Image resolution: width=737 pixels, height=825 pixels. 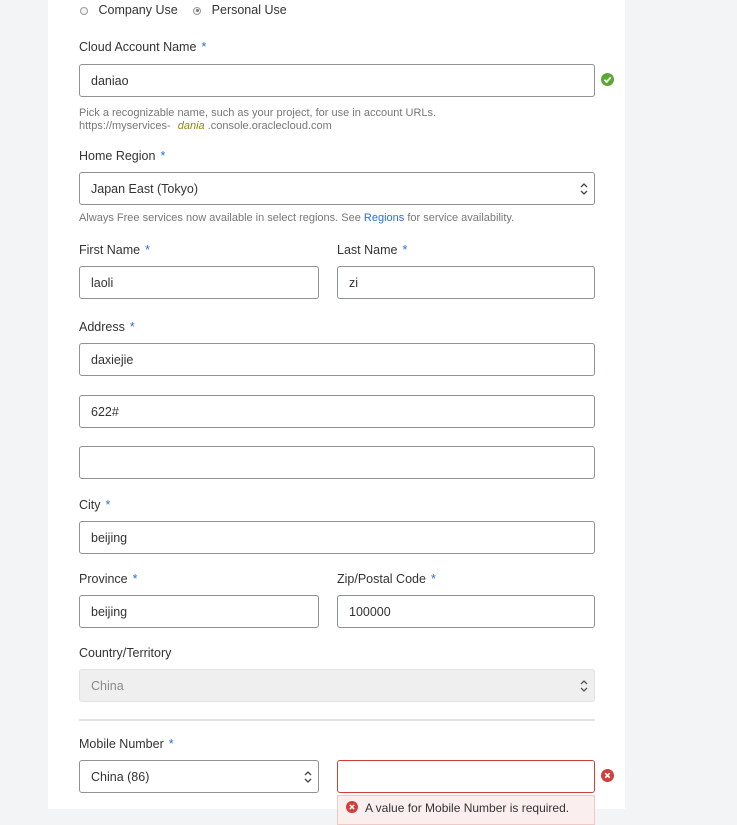 I want to click on section-divider, so click(x=337, y=720).